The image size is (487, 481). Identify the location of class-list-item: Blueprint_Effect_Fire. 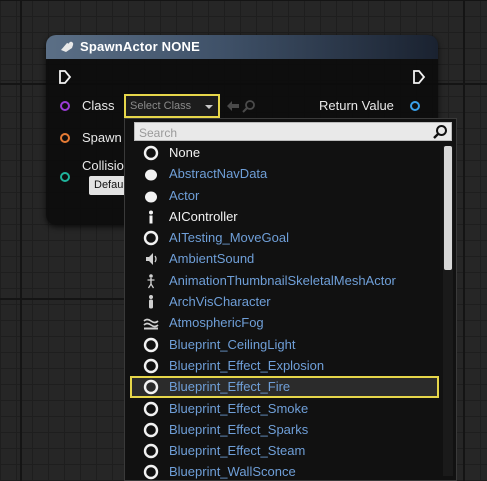
(284, 387).